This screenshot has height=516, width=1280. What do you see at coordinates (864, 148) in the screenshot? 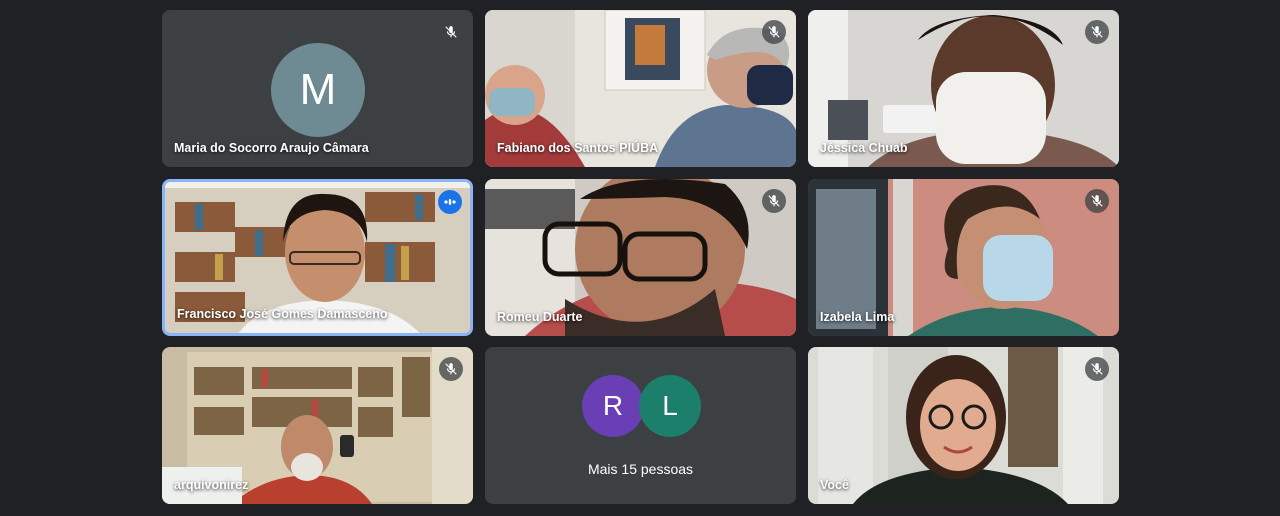
I see `participant-name: Jéssica Chuab` at bounding box center [864, 148].